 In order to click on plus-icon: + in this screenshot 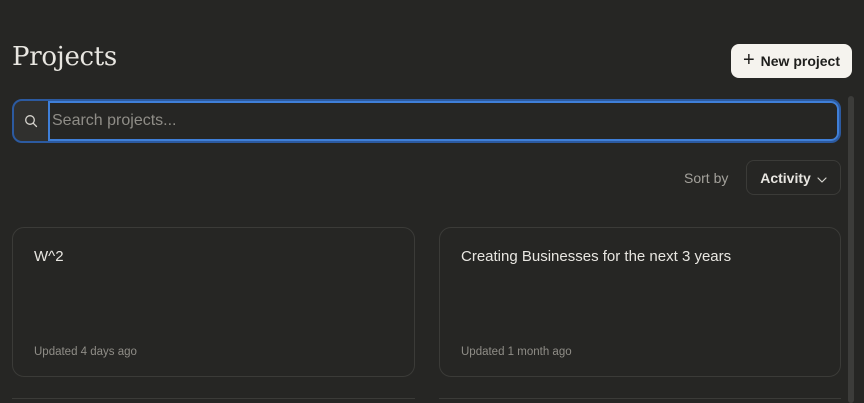, I will do `click(748, 60)`.